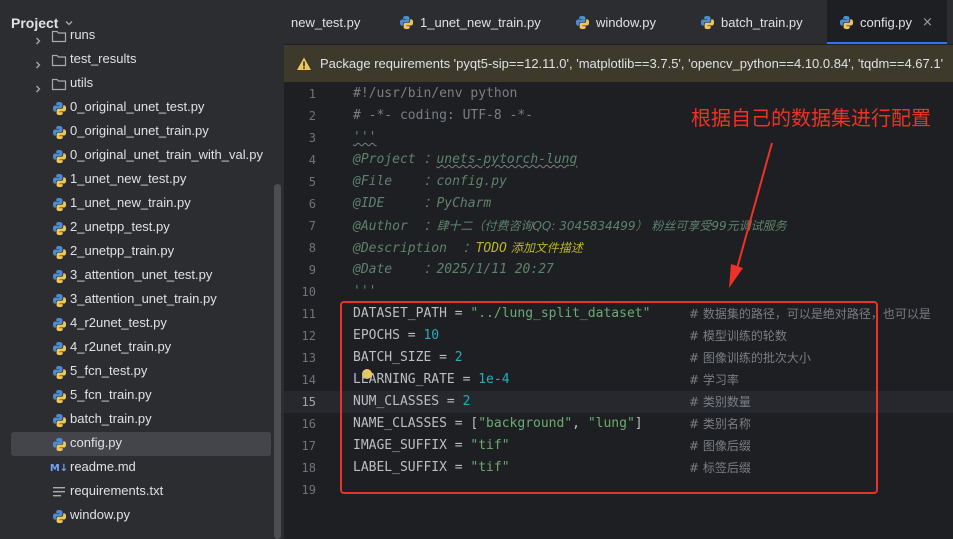 The image size is (953, 539). I want to click on tree-scrollbar, so click(277, 361).